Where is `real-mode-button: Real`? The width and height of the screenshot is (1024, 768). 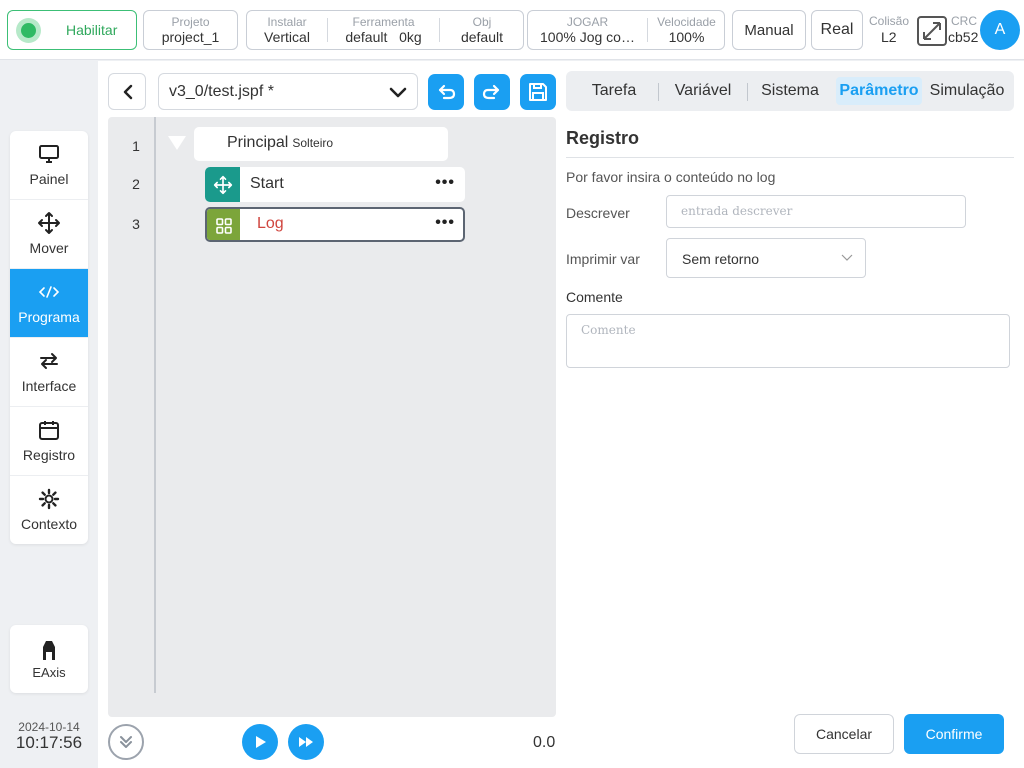
real-mode-button: Real is located at coordinates (837, 30).